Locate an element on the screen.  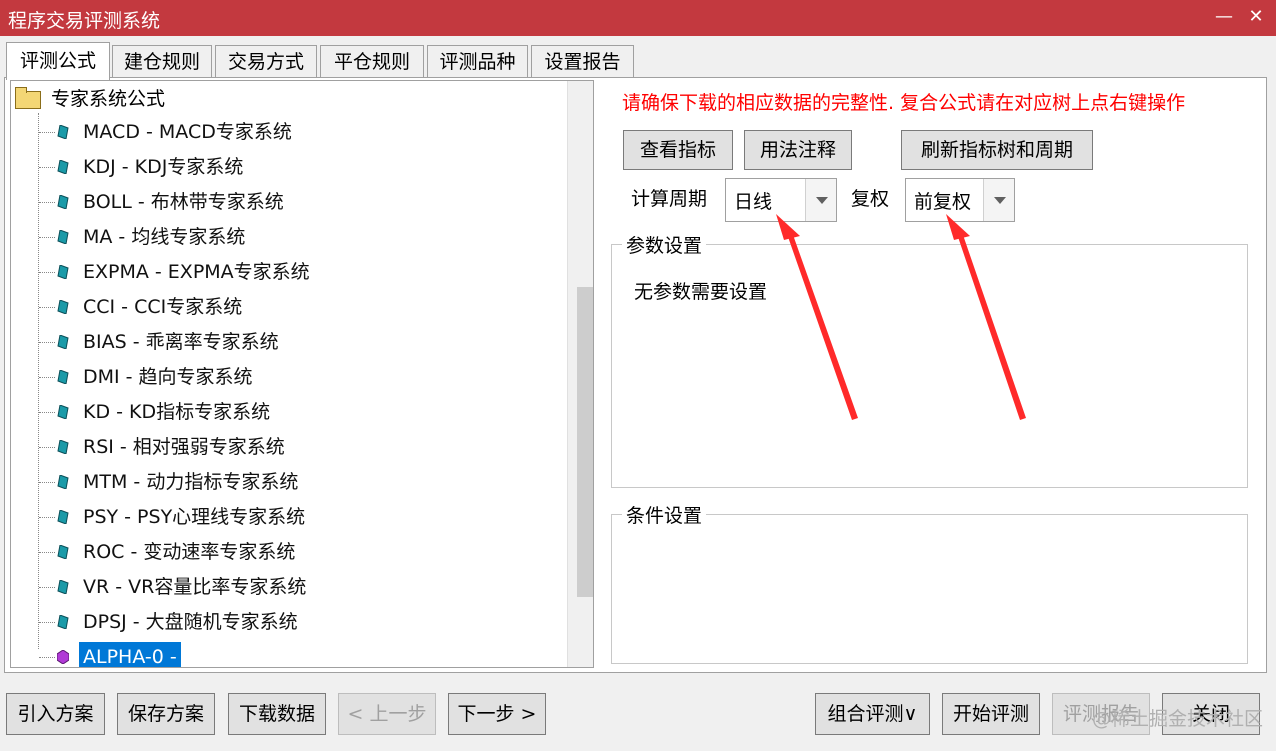
tree-item-label: KD - KD指标专家系统 is located at coordinates (177, 412).